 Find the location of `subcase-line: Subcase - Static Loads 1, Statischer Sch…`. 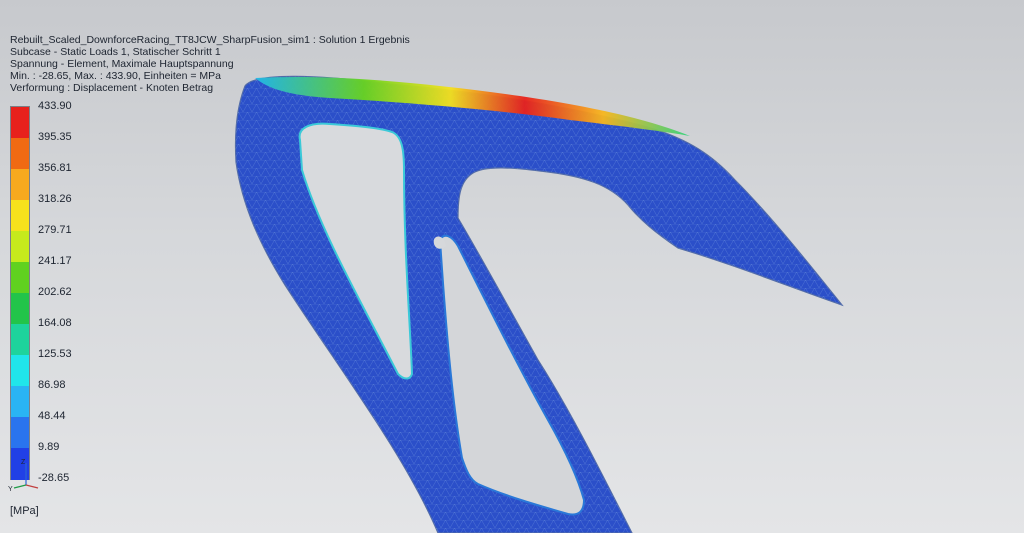

subcase-line: Subcase - Static Loads 1, Statischer Sch… is located at coordinates (115, 52).